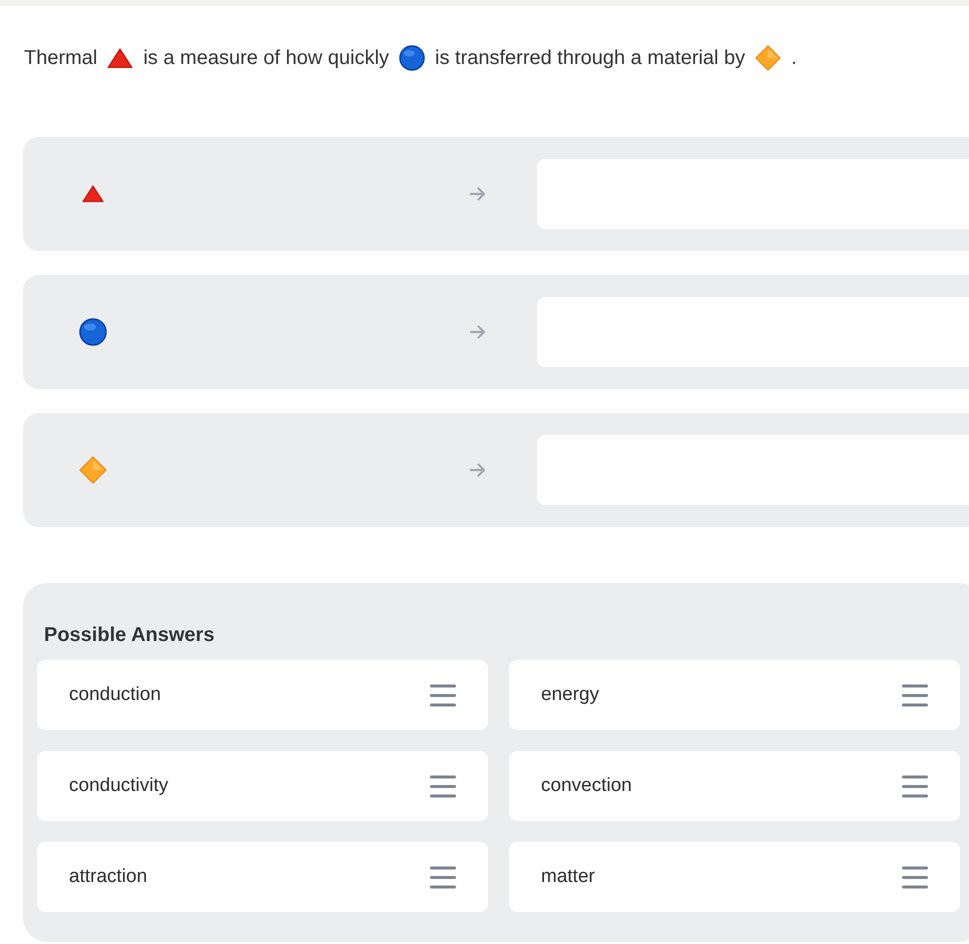 Image resolution: width=969 pixels, height=944 pixels. I want to click on prompt-text: is transferred through a material by, so click(590, 58).